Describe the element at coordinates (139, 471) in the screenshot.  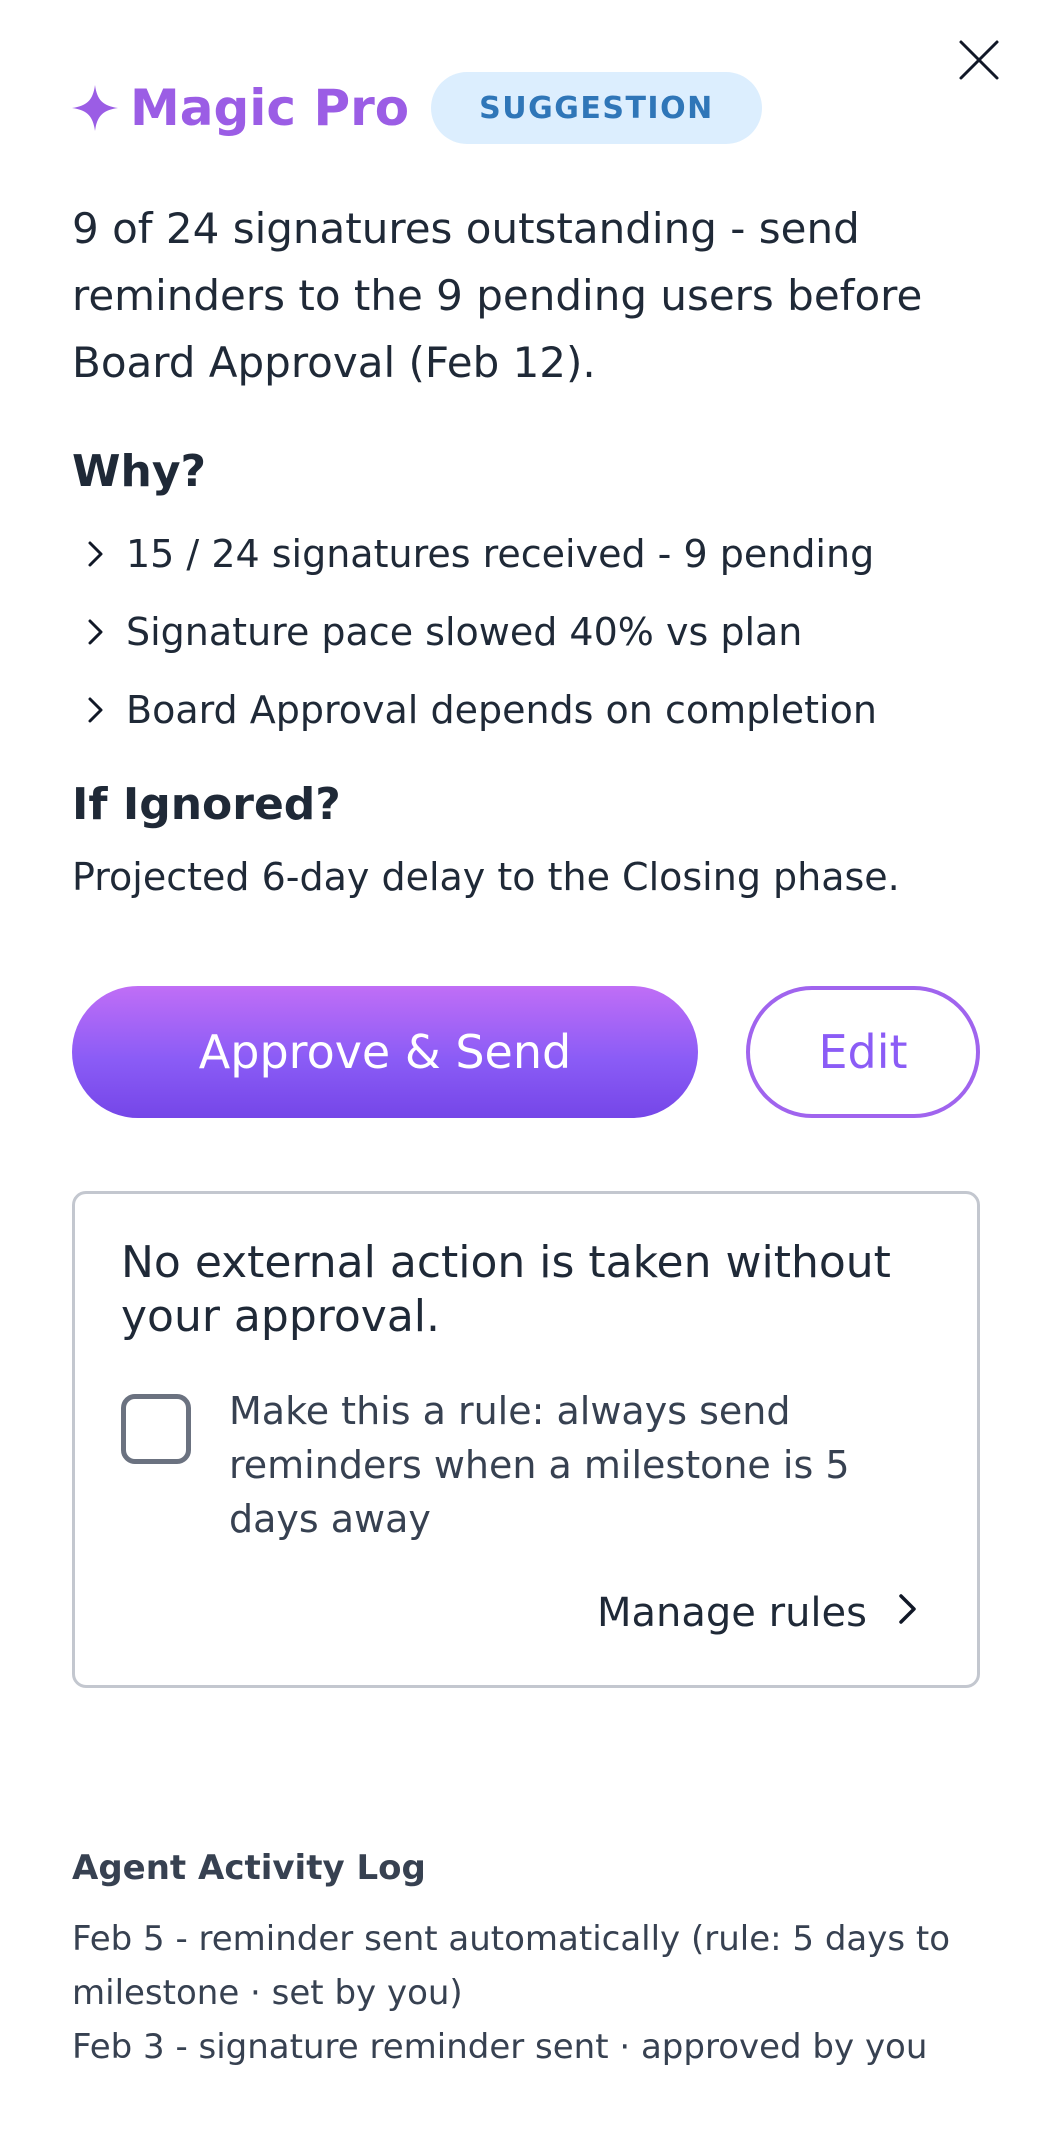
I see `why-title: Why?` at that location.